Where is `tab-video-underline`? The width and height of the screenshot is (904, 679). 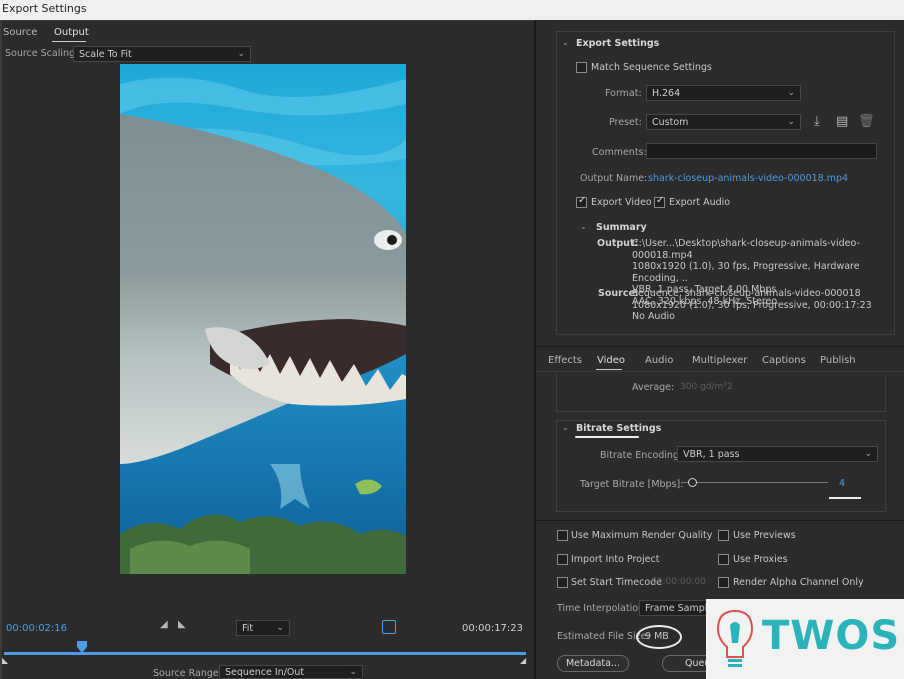
tab-video-underline is located at coordinates (609, 369).